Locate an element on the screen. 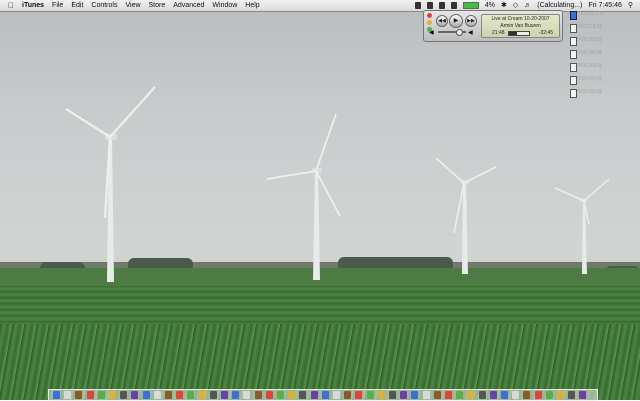 The width and height of the screenshot is (640, 401). desktop-icon-label: Picture 2.png is located at coordinates (590, 38).